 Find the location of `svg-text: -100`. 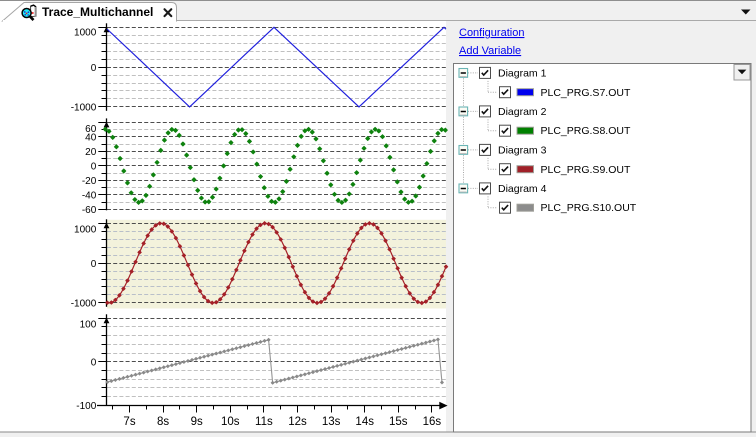

svg-text: -100 is located at coordinates (86, 406).